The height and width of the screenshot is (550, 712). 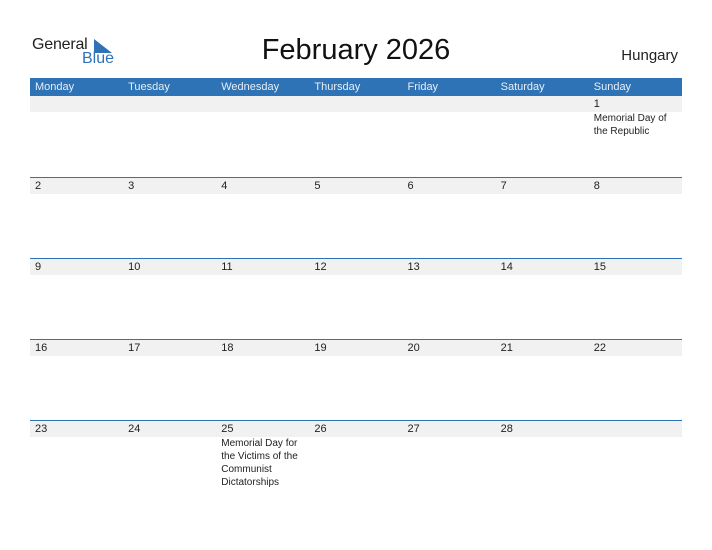 I want to click on weekday-friday: Friday, so click(x=423, y=87).